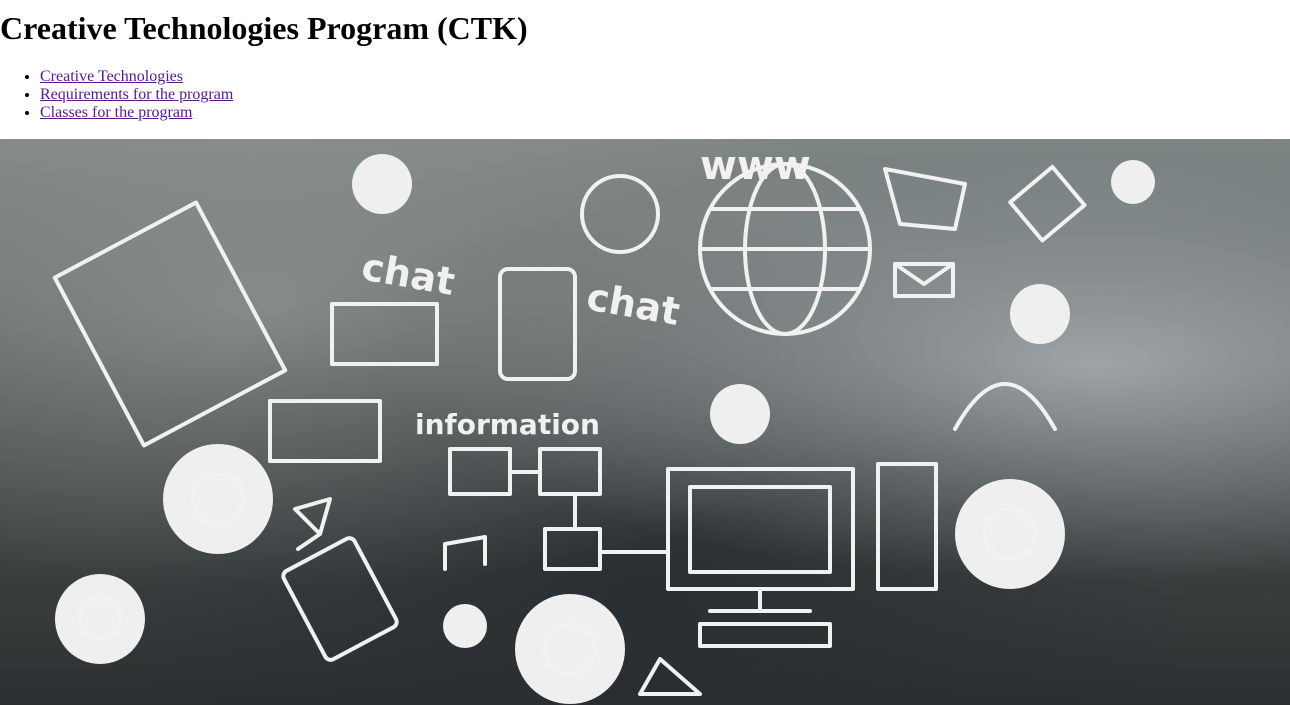 Image resolution: width=1290 pixels, height=705 pixels. I want to click on tablet-doodle-icon, so click(170, 324).